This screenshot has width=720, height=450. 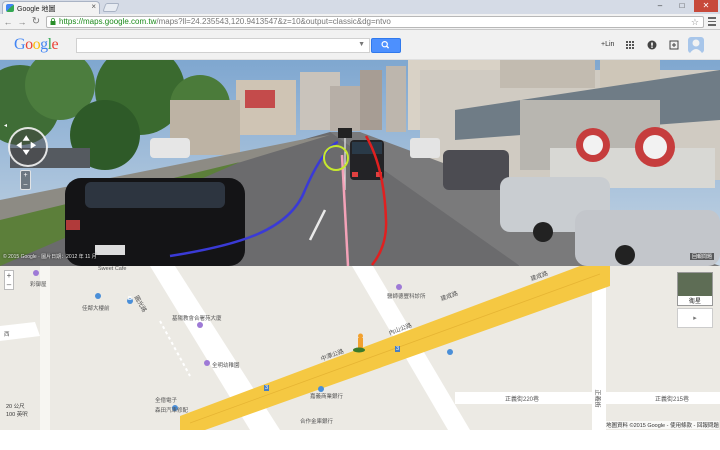 What do you see at coordinates (71, 21) in the screenshot?
I see `url-scheme: https://` at bounding box center [71, 21].